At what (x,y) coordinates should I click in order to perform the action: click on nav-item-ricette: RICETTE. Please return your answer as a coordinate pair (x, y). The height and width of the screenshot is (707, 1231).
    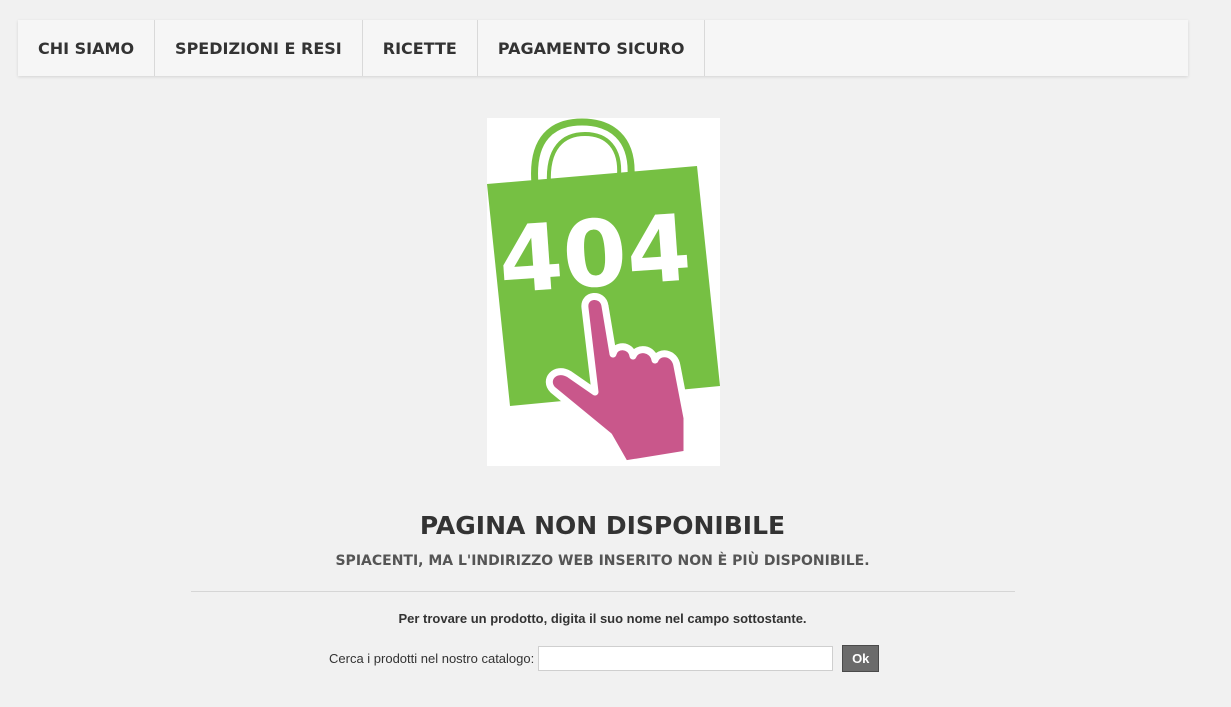
    Looking at the image, I should click on (420, 48).